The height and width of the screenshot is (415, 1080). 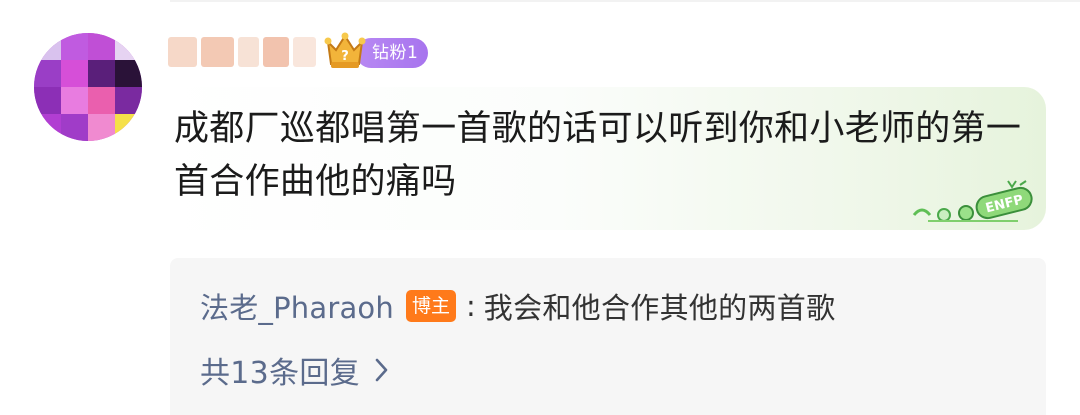 What do you see at coordinates (280, 373) in the screenshot?
I see `reply-count-label: 共13条回复` at bounding box center [280, 373].